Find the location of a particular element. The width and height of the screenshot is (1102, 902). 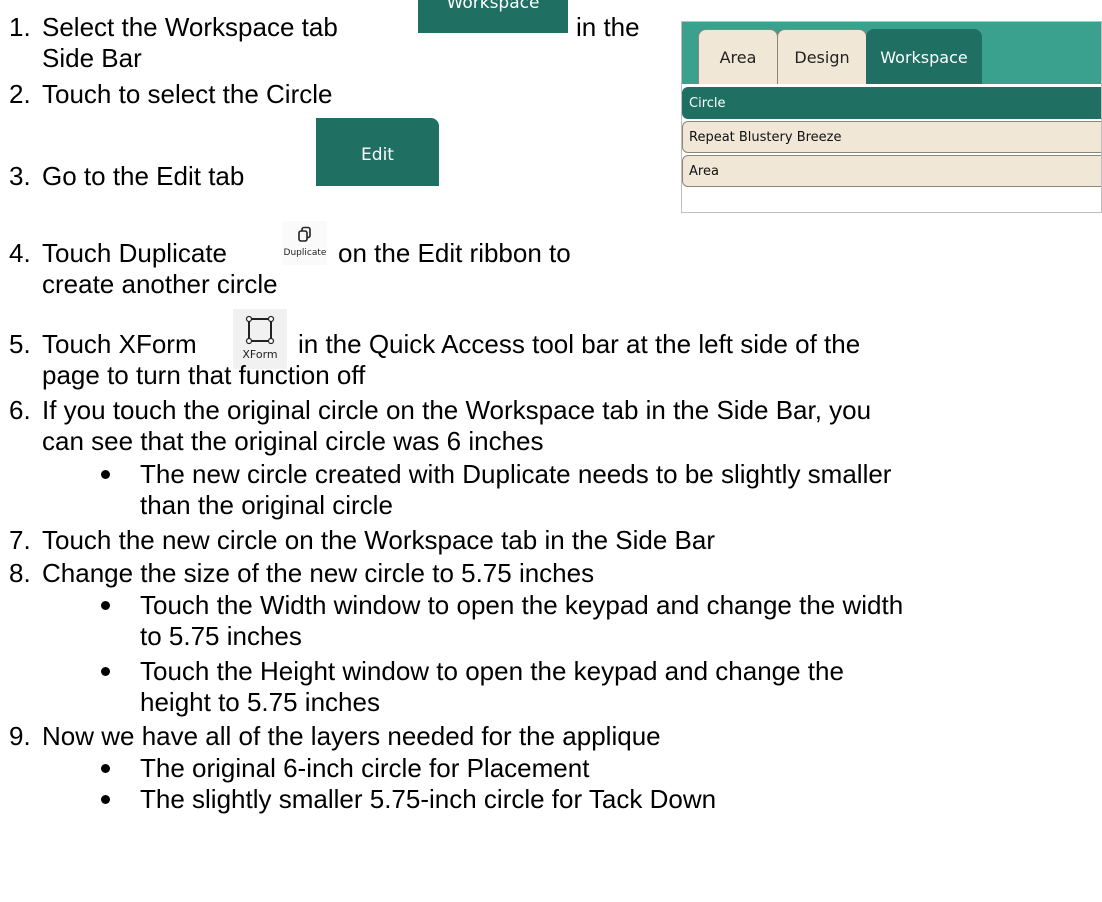

step-8-bullet-1-line2: to 5.75 inches is located at coordinates (221, 636).